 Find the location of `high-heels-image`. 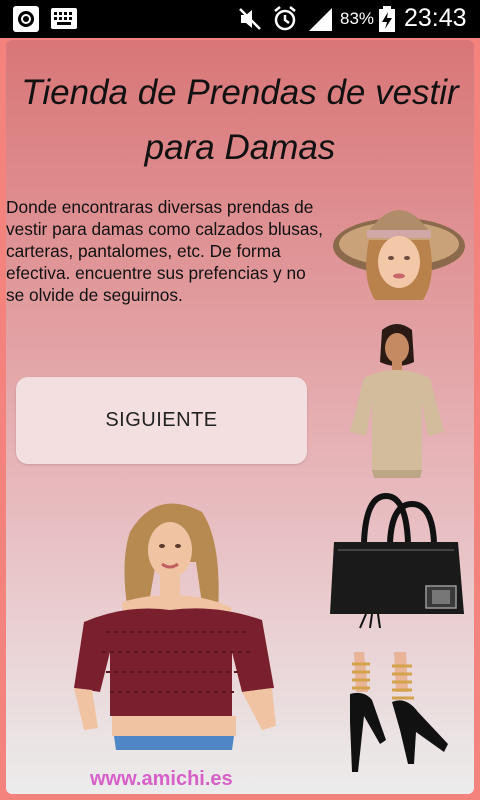

high-heels-image is located at coordinates (399, 712).